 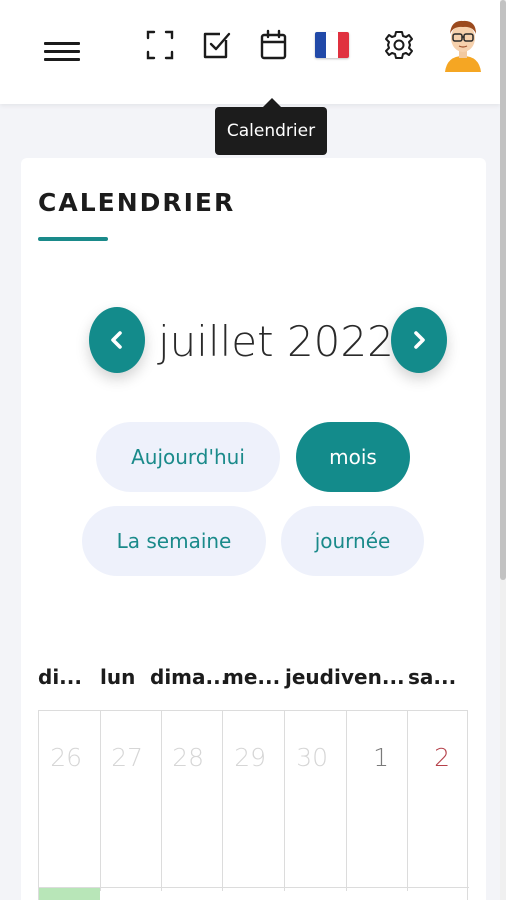 I want to click on fullscreen-icon, so click(x=160, y=45).